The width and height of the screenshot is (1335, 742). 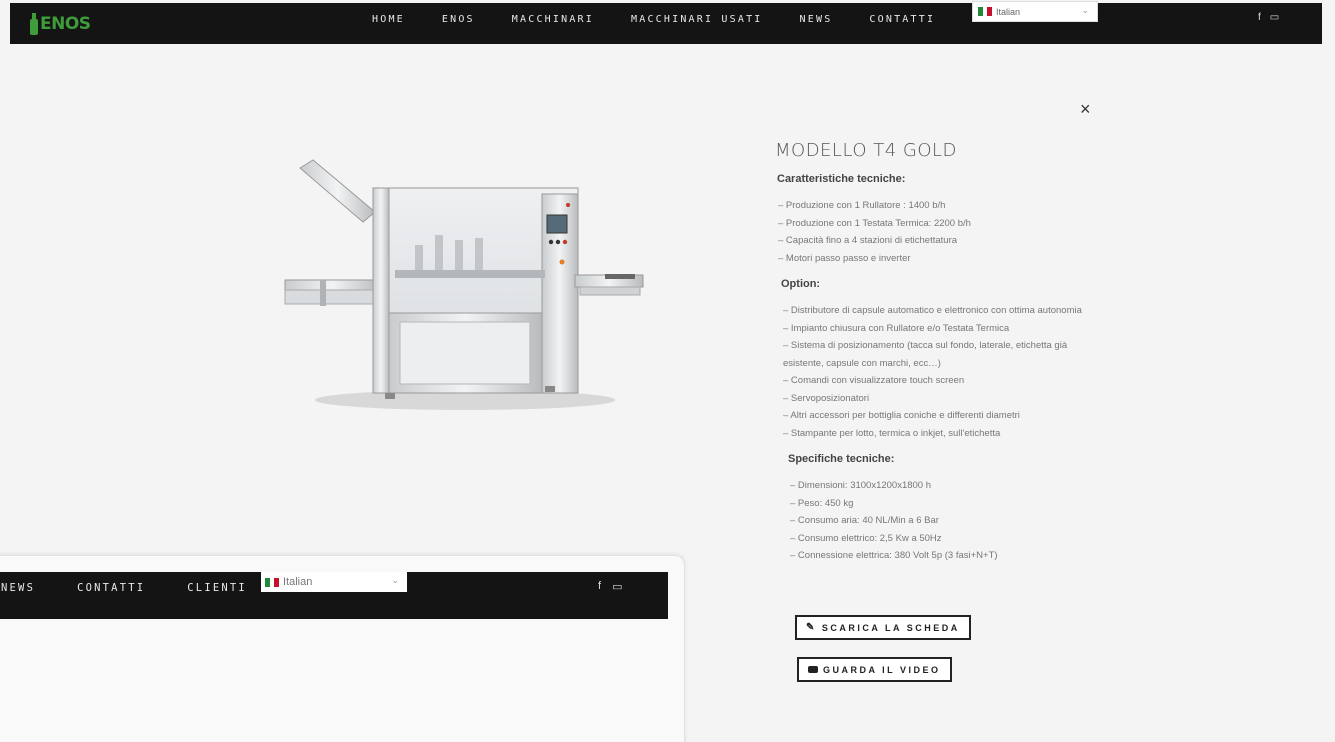 I want to click on list-item: – Motori passo passo e inverter, so click(x=844, y=258).